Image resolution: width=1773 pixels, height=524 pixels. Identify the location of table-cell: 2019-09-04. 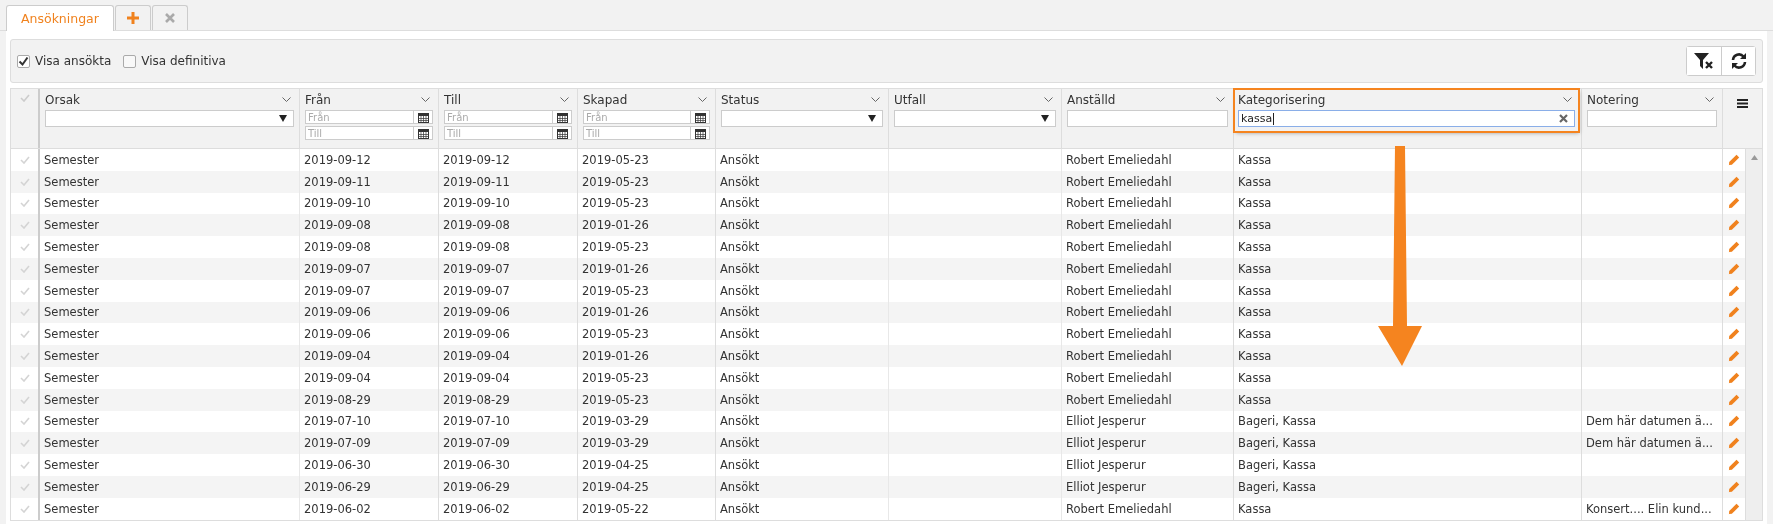
(476, 356).